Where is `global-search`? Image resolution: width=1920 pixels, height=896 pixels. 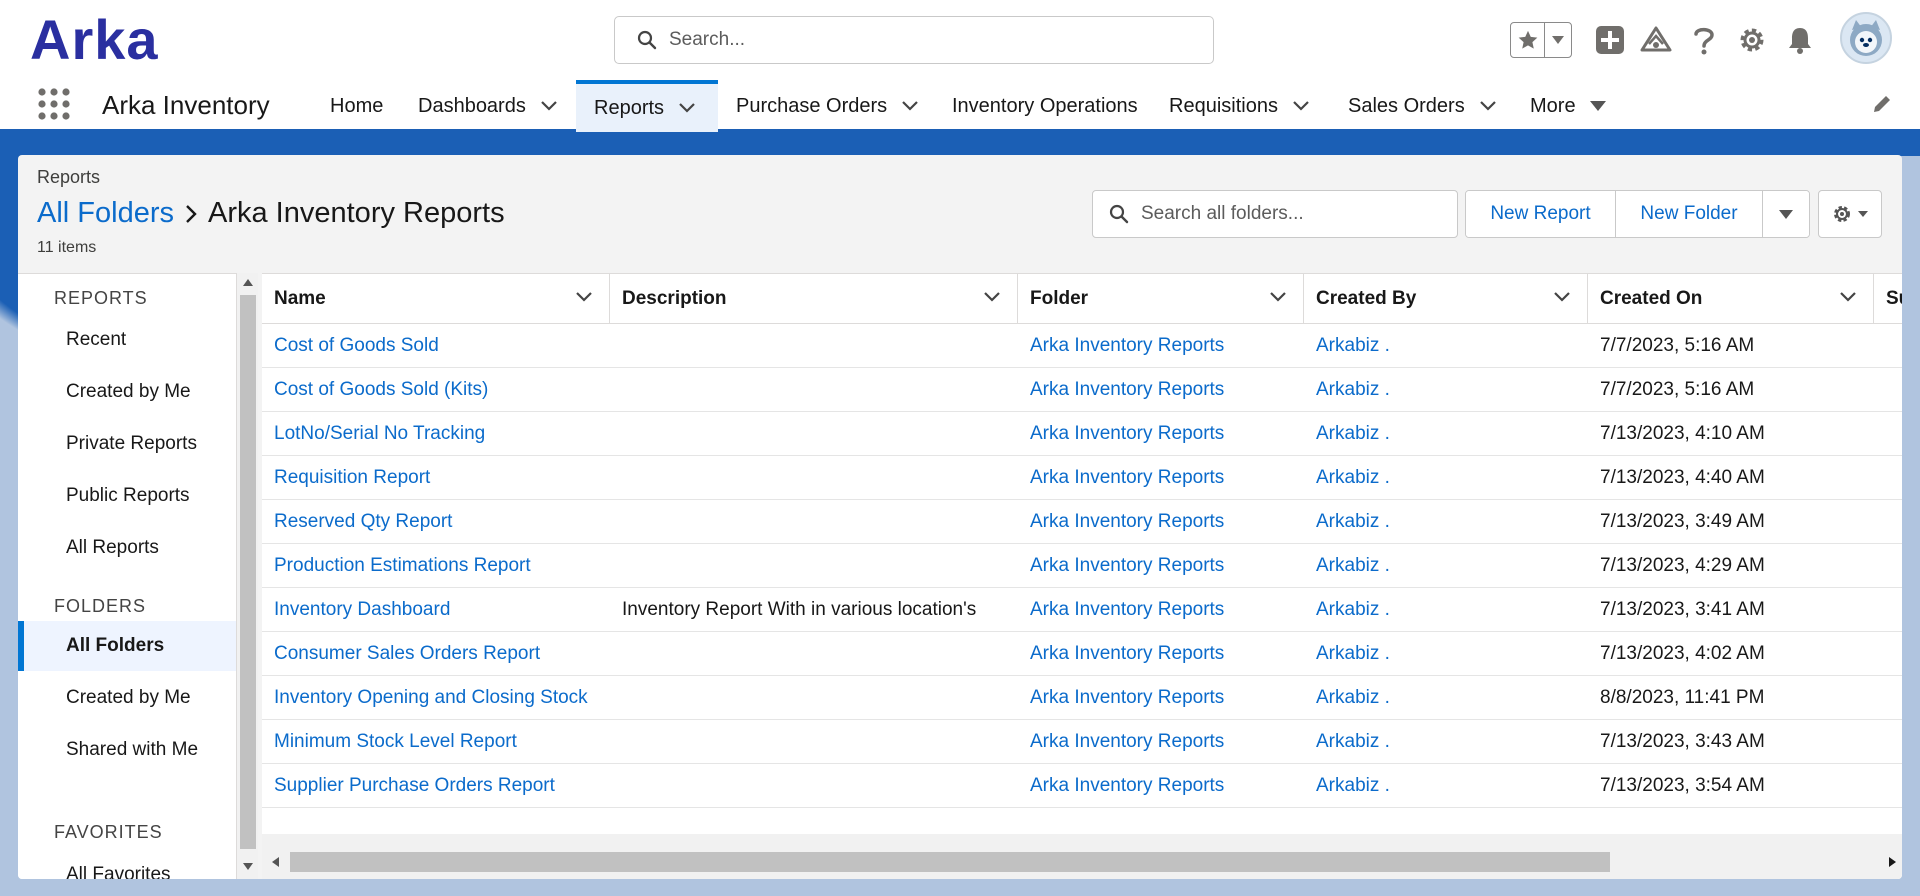 global-search is located at coordinates (914, 40).